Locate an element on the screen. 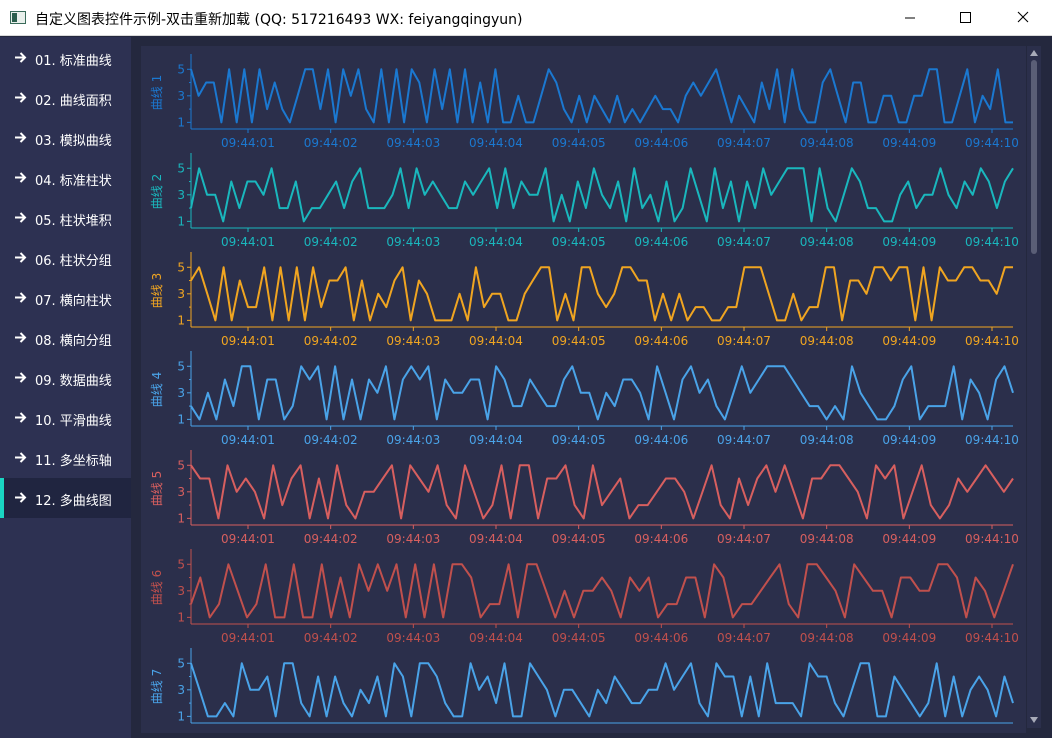 The height and width of the screenshot is (738, 1052). chart1-xtick-label: 09:44:09 is located at coordinates (909, 143).